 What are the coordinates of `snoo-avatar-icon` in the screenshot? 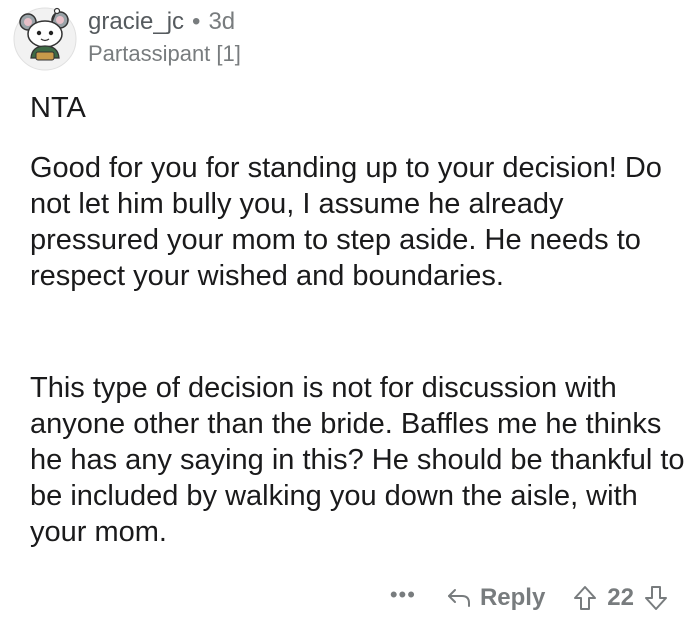 It's located at (45, 39).